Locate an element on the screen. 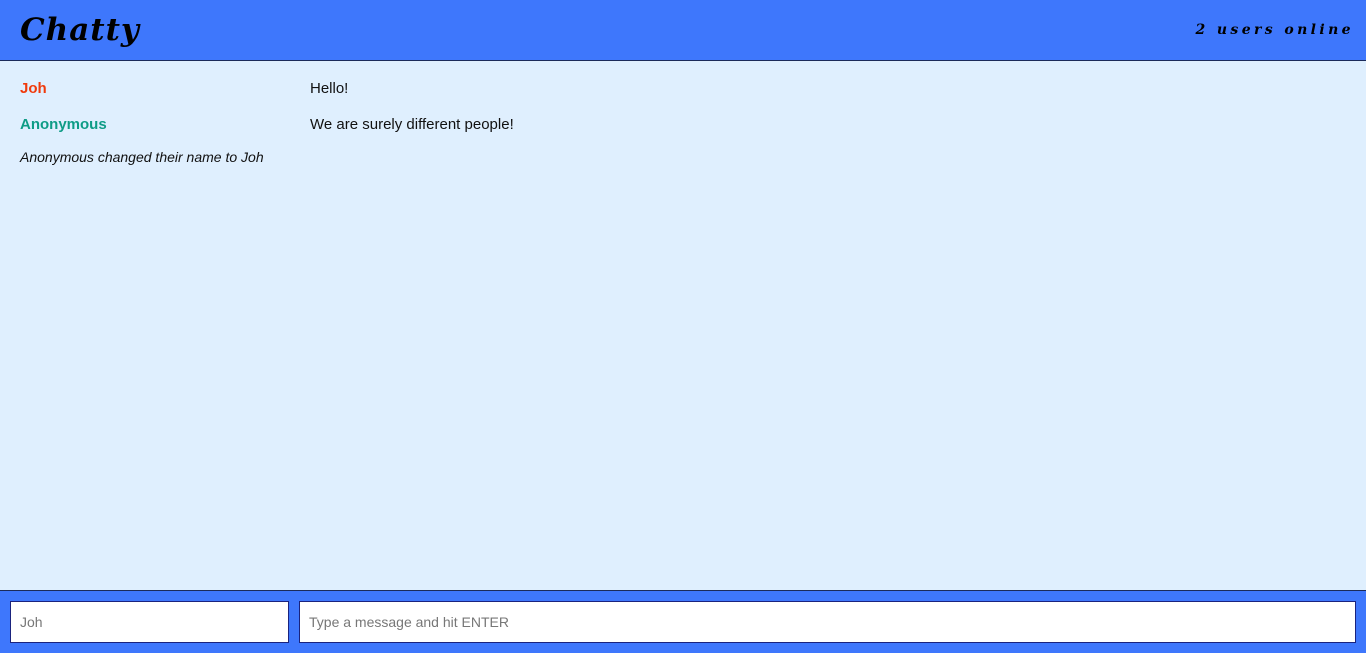 This screenshot has height=653, width=1366. message-username: Joh is located at coordinates (33, 88).